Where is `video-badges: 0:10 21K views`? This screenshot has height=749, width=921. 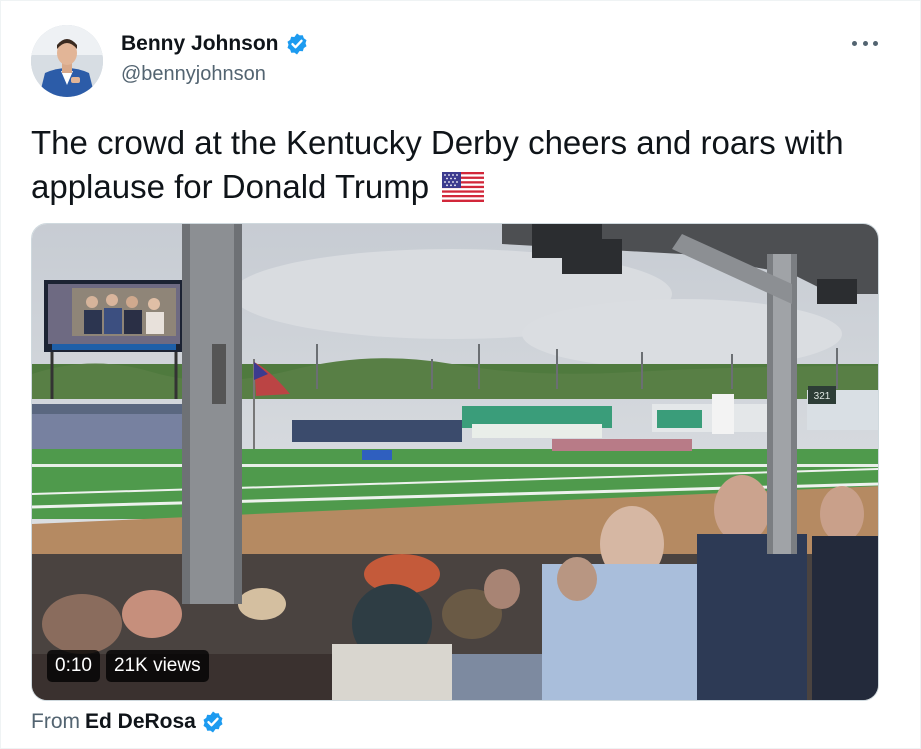 video-badges: 0:10 21K views is located at coordinates (128, 666).